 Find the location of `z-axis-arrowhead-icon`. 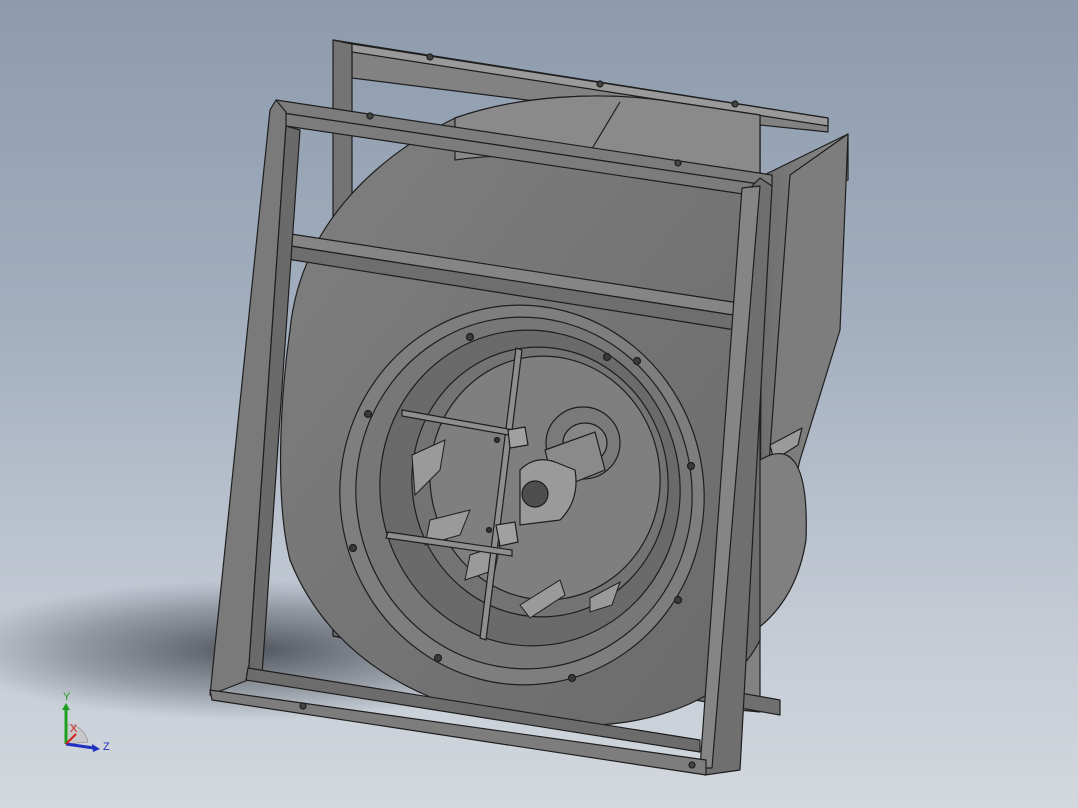

z-axis-arrowhead-icon is located at coordinates (96, 748).